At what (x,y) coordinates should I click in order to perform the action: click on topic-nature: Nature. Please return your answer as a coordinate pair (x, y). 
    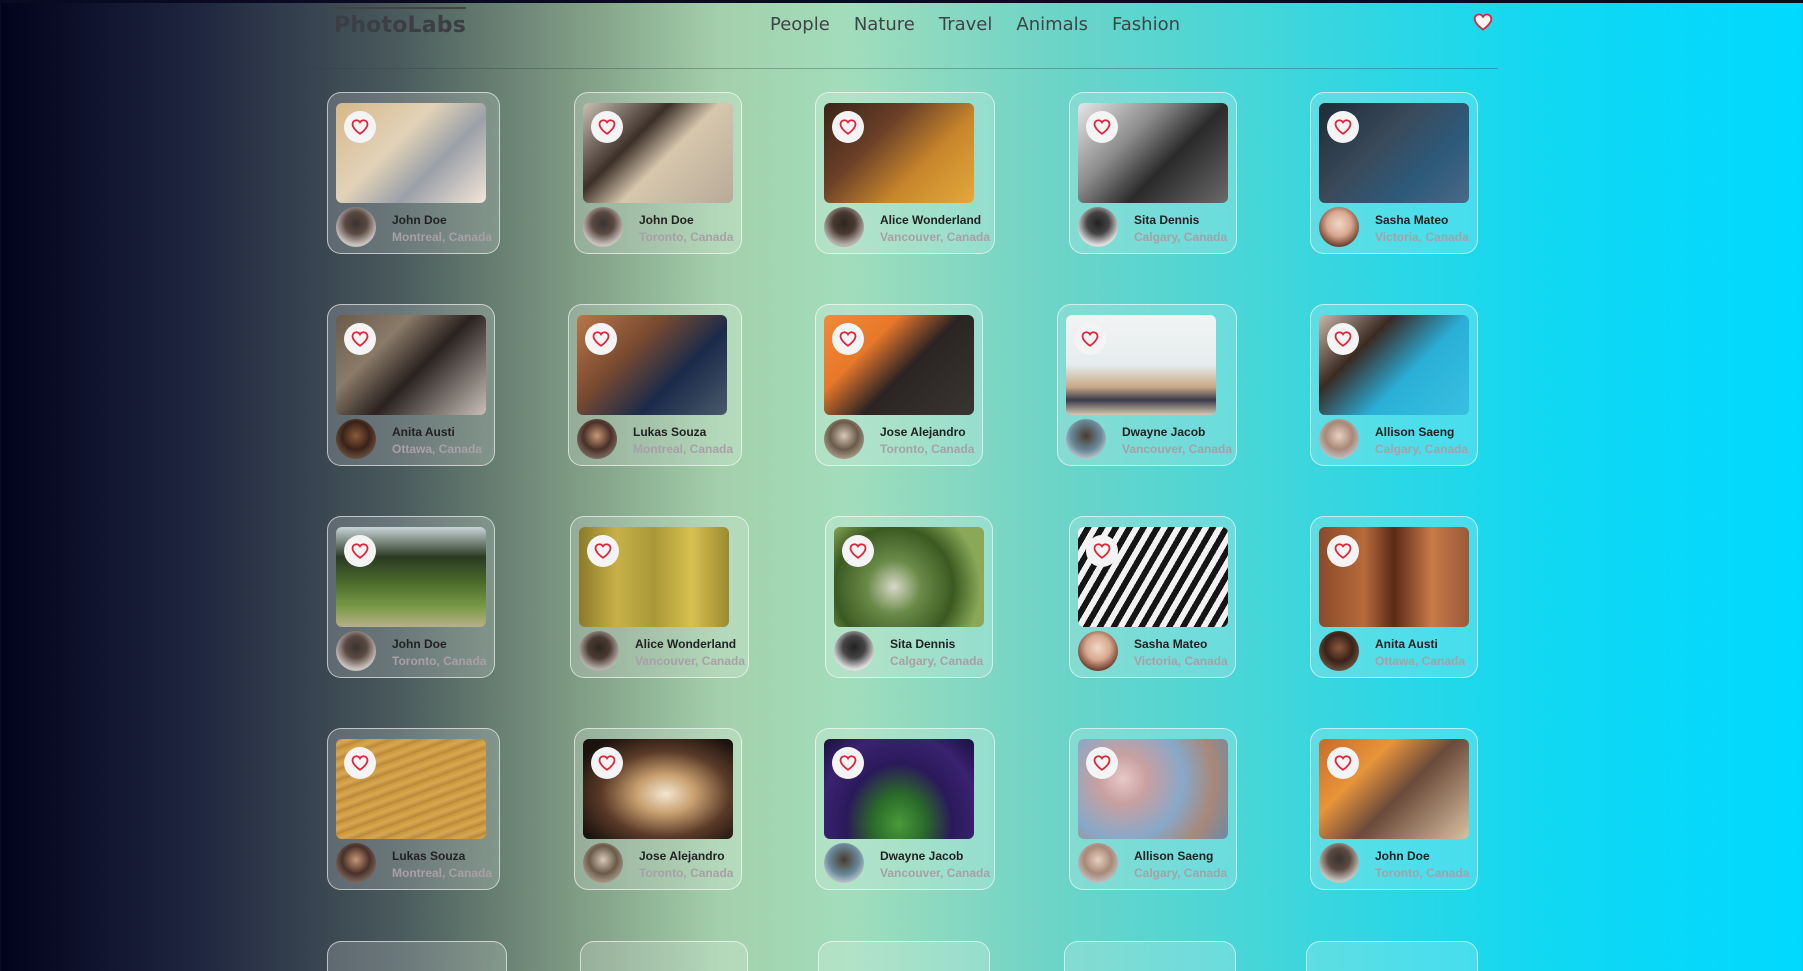
    Looking at the image, I should click on (884, 25).